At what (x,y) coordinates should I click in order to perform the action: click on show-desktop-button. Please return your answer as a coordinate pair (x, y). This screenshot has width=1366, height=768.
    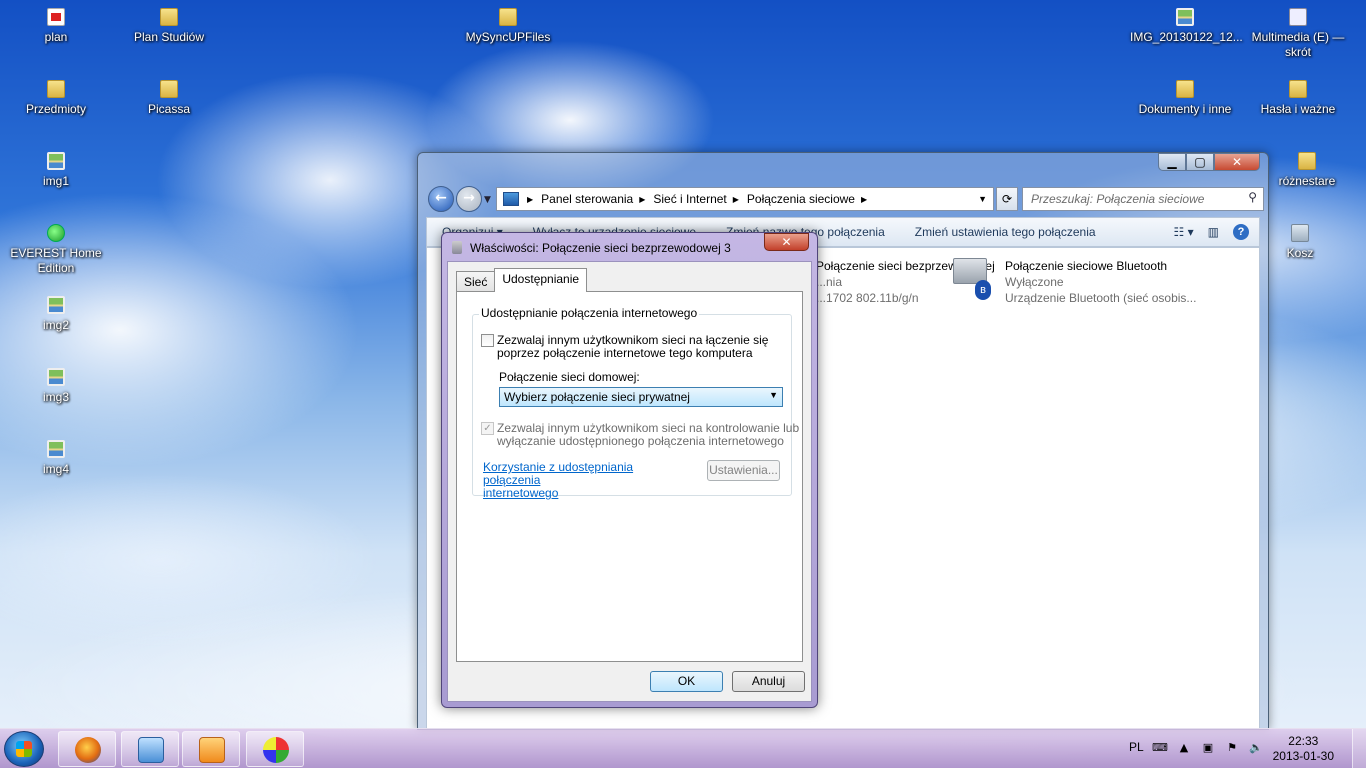
    Looking at the image, I should click on (1359, 748).